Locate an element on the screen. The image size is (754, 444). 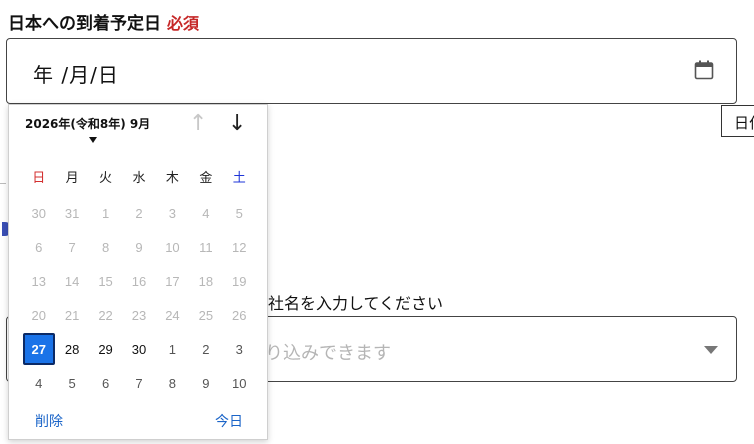
selected-day: 27 is located at coordinates (38, 349).